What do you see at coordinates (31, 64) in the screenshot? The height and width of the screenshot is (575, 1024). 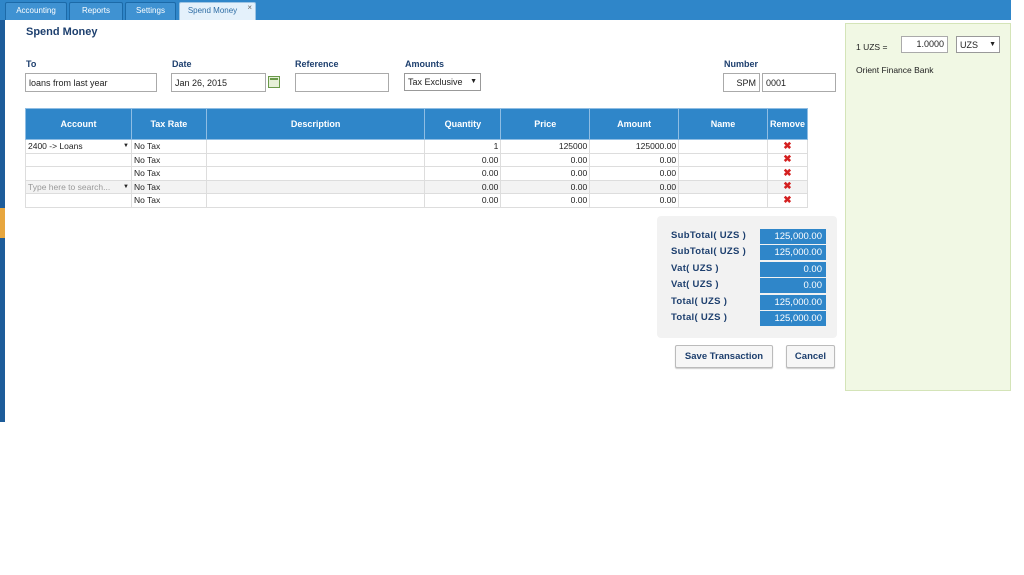 I see `to-label: To` at bounding box center [31, 64].